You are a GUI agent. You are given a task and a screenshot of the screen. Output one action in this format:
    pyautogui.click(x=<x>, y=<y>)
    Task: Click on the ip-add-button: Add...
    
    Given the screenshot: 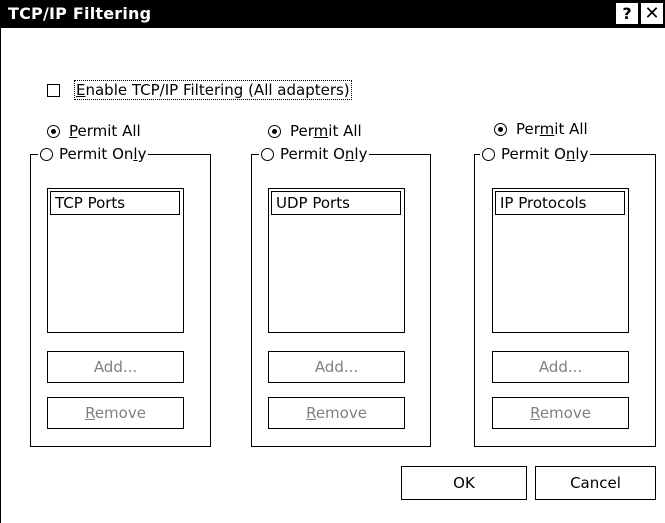 What is the action you would take?
    pyautogui.click(x=560, y=367)
    